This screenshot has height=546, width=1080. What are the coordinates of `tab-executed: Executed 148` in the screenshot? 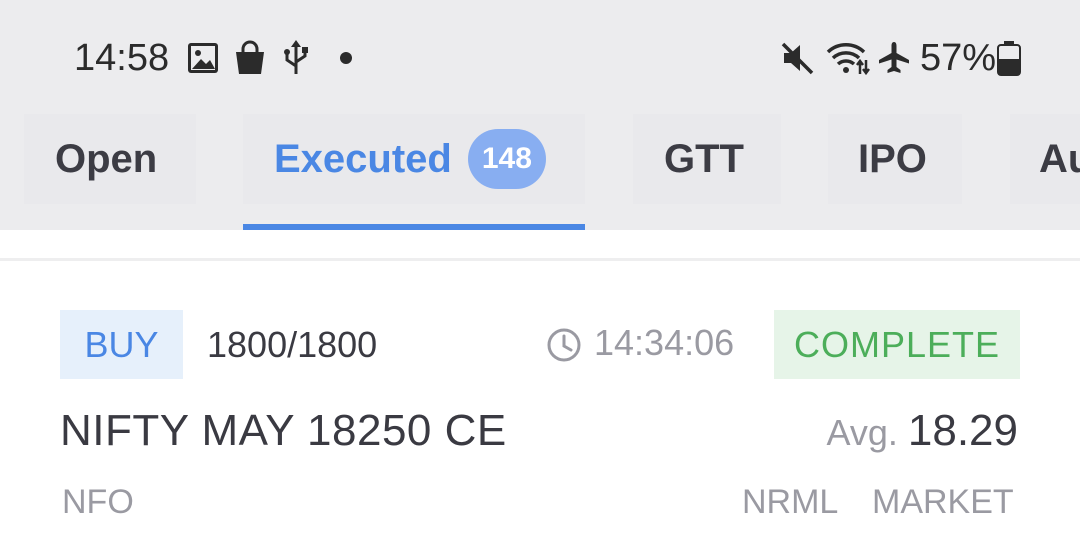 It's located at (414, 159).